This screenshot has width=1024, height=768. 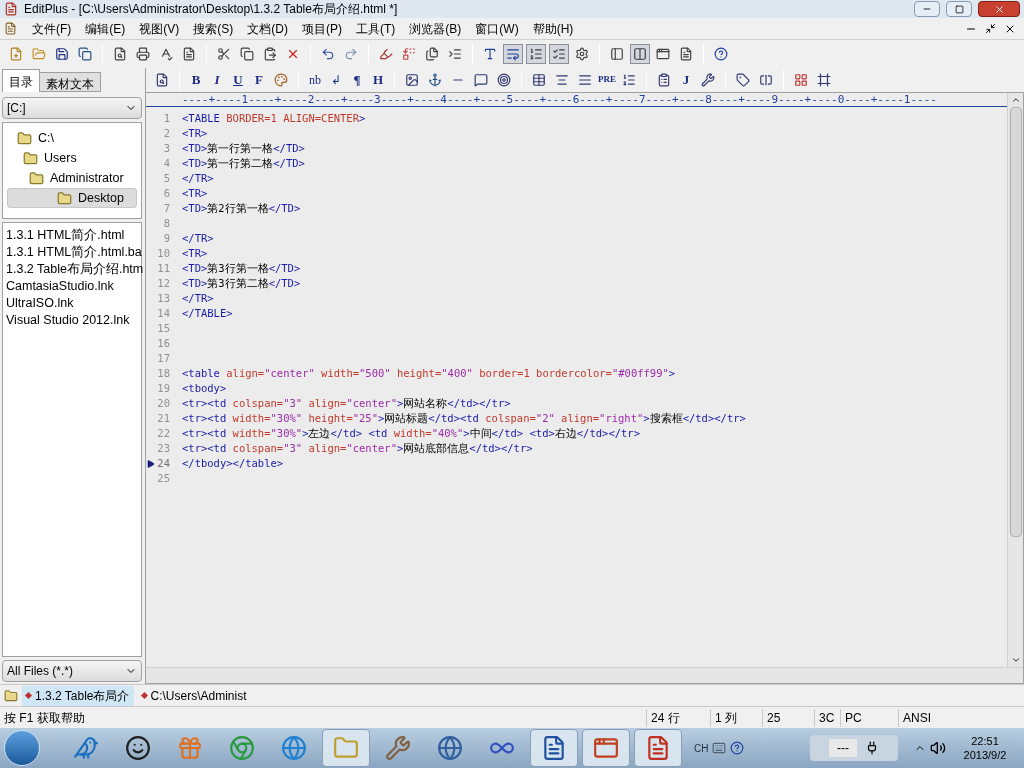 What do you see at coordinates (238, 80) in the screenshot?
I see `toolbar-button: U` at bounding box center [238, 80].